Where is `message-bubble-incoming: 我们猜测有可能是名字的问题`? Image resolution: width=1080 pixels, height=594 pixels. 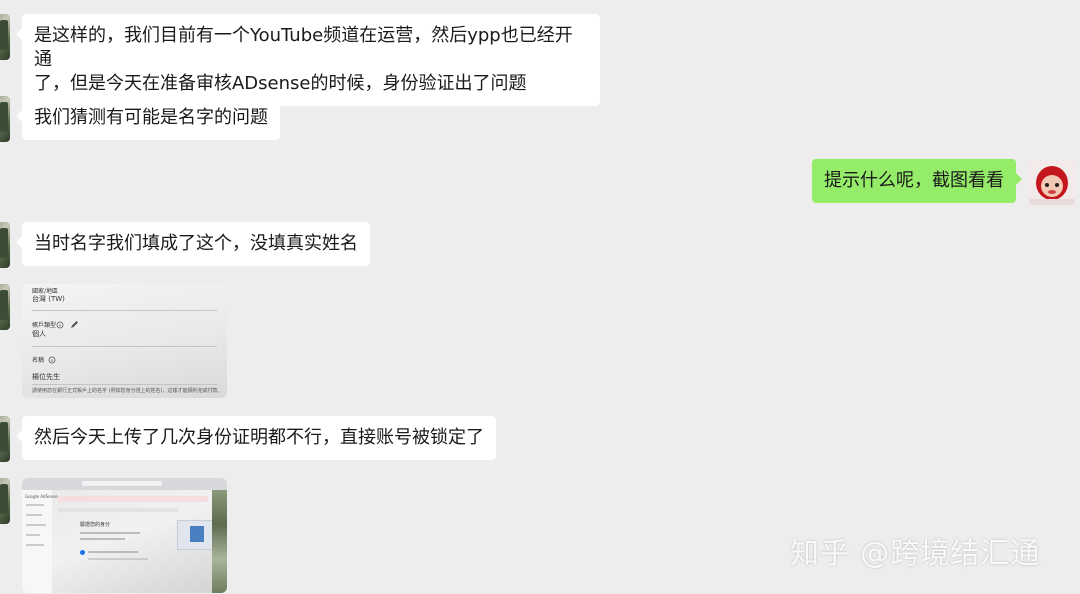
message-bubble-incoming: 我们猜测有可能是名字的问题 is located at coordinates (148, 118).